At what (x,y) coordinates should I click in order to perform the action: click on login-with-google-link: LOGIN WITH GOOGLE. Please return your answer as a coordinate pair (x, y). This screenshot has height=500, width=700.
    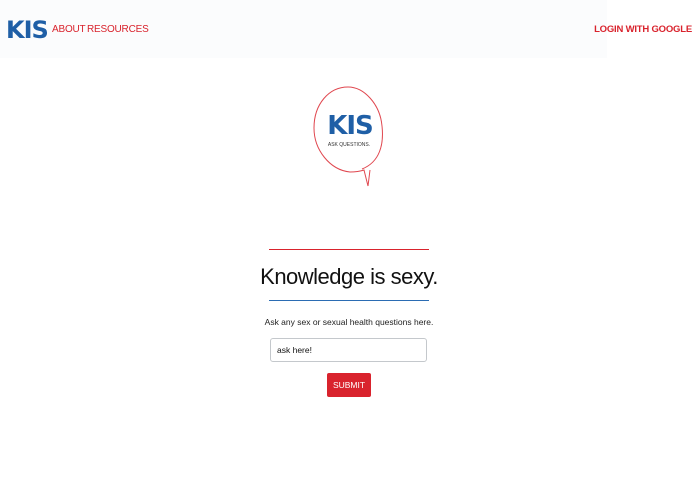
    Looking at the image, I should click on (643, 30).